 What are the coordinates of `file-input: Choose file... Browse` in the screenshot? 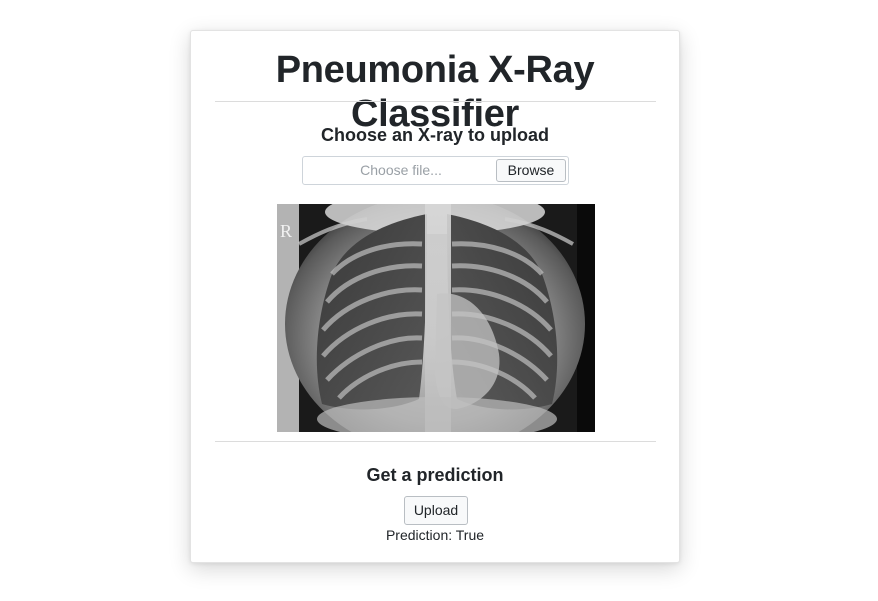 It's located at (435, 170).